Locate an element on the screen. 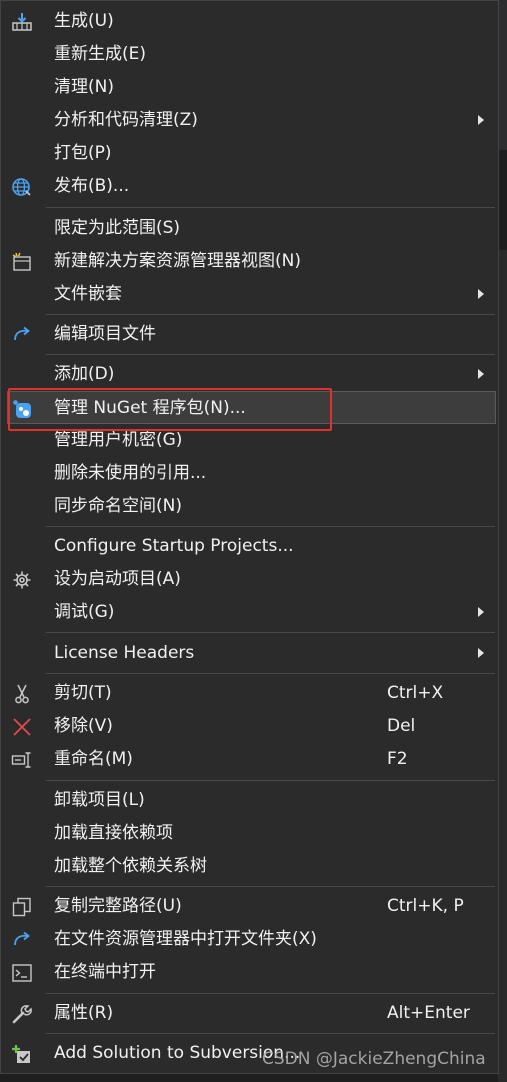  menu-item-clean: 清理(N) is located at coordinates (249, 87).